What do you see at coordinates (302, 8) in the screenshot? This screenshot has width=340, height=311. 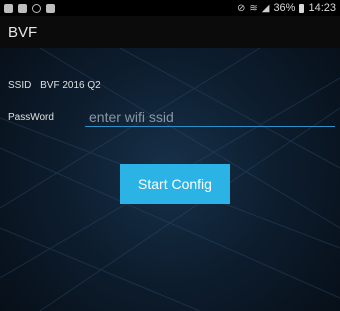 I see `battery-icon` at bounding box center [302, 8].